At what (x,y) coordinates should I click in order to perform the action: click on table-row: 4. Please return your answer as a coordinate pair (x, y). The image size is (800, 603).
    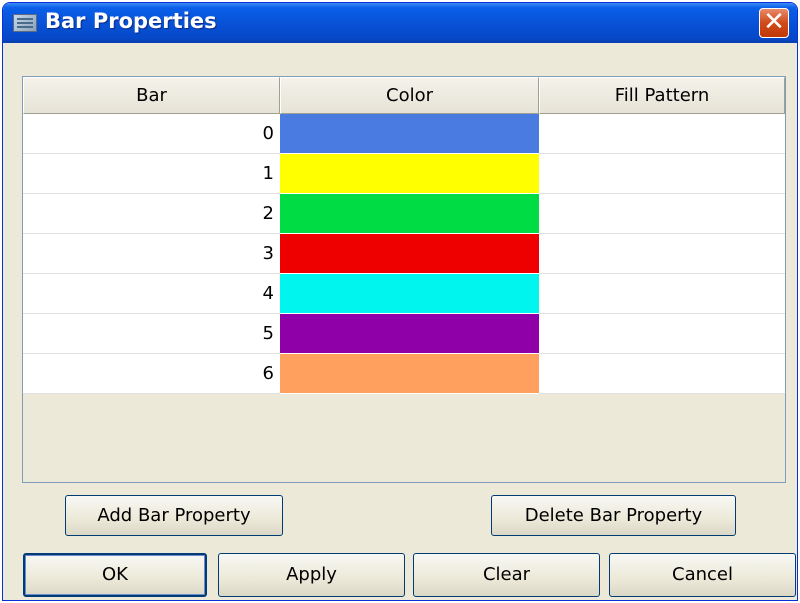
    Looking at the image, I should click on (404, 294).